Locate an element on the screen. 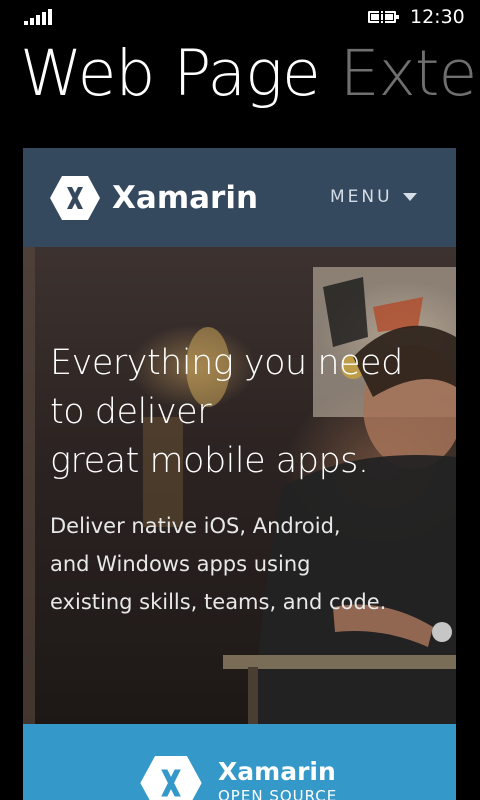  signal-strength-icon is located at coordinates (39, 16).